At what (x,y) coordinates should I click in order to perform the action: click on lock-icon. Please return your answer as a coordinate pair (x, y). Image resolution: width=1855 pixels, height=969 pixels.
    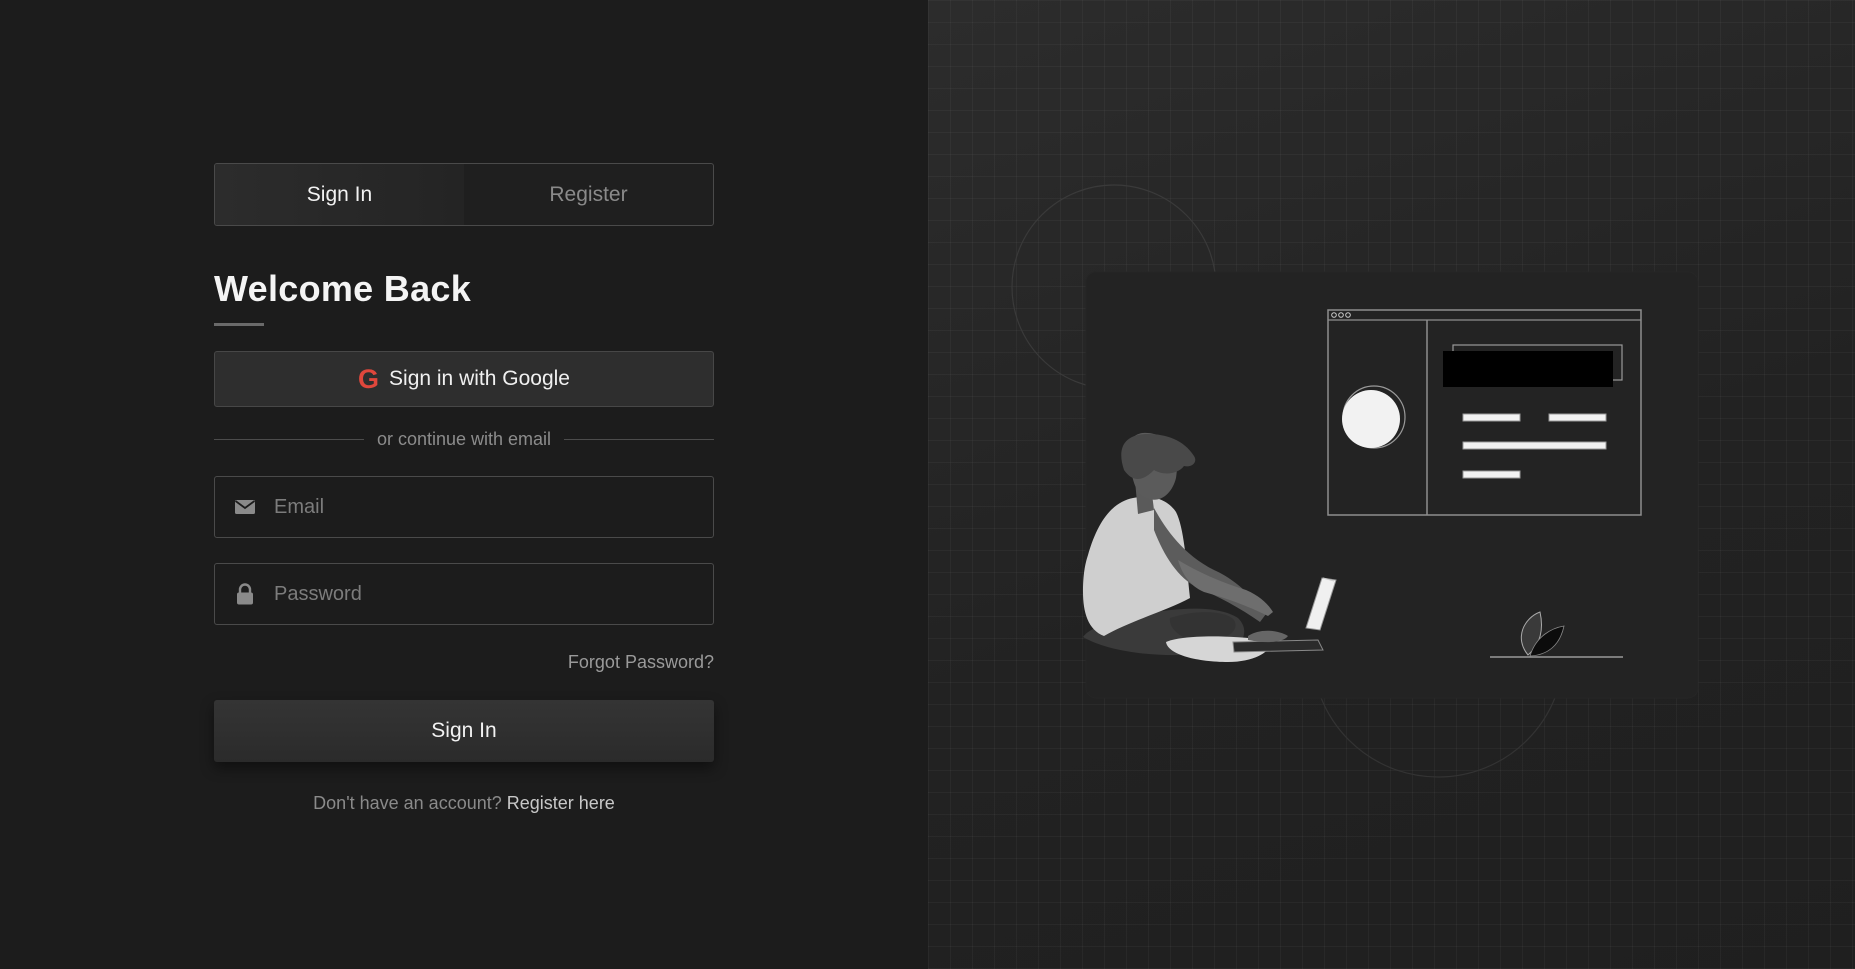
    Looking at the image, I should click on (245, 594).